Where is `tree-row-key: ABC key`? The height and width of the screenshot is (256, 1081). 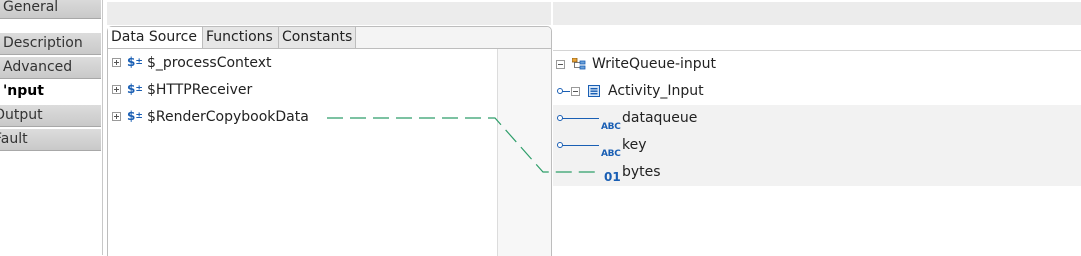 tree-row-key: ABC key is located at coordinates (817, 145).